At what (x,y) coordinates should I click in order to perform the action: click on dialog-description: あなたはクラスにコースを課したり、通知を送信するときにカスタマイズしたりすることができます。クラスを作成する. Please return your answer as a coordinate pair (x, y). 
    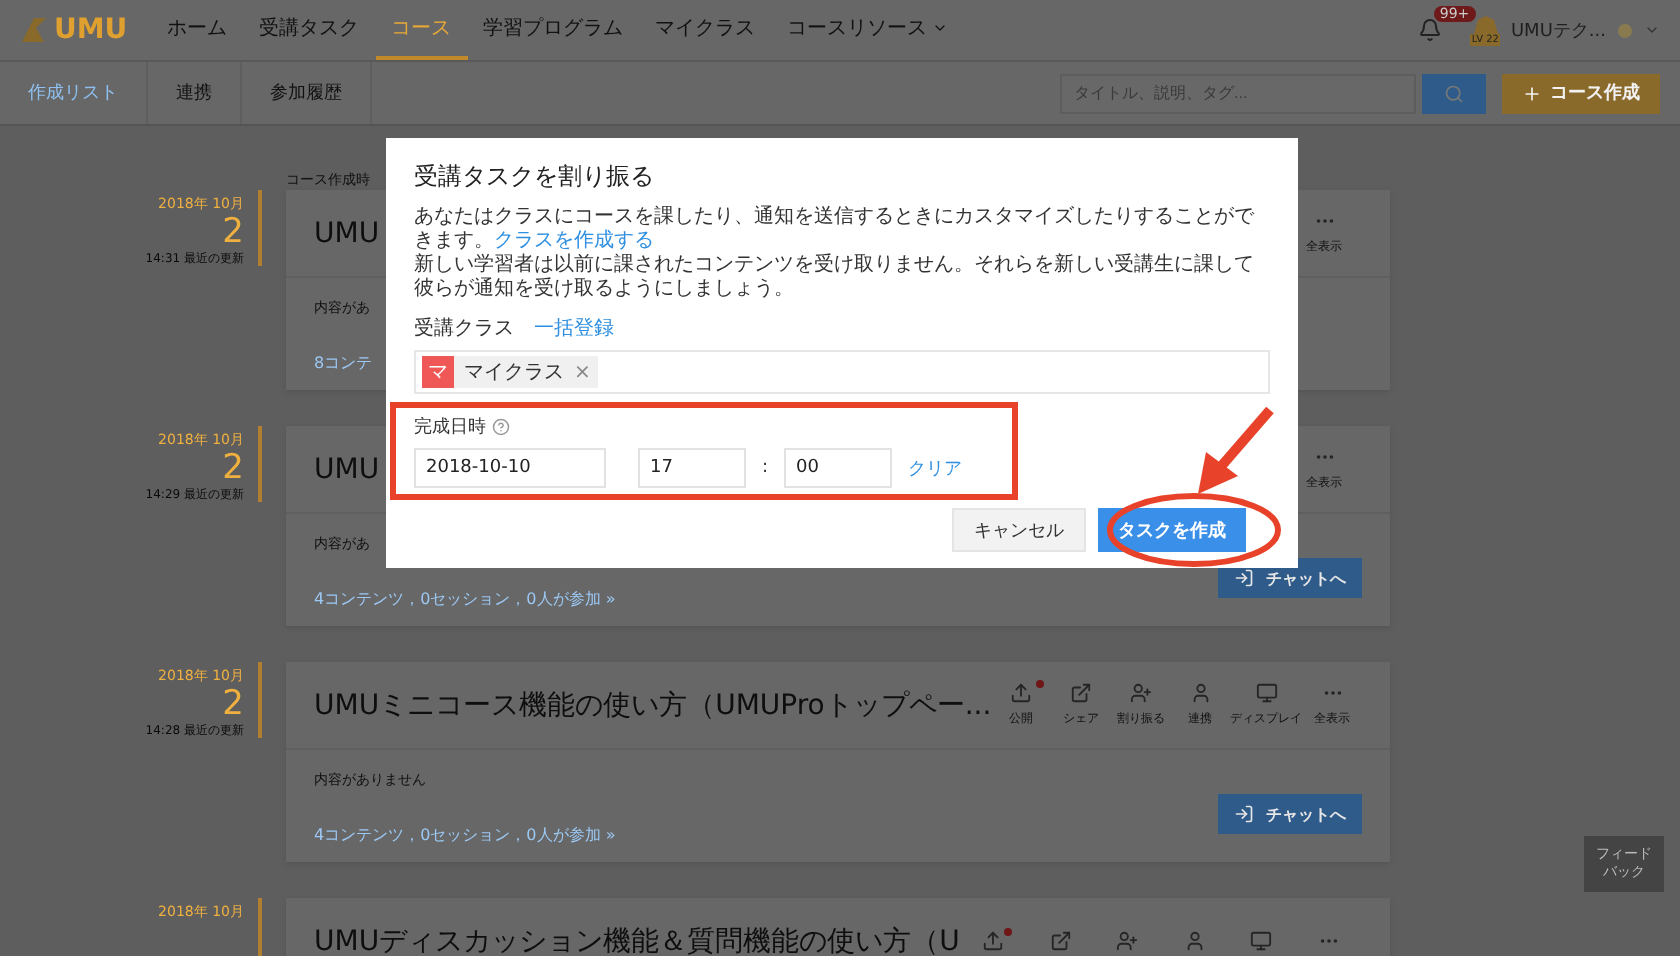
    Looking at the image, I should click on (835, 229).